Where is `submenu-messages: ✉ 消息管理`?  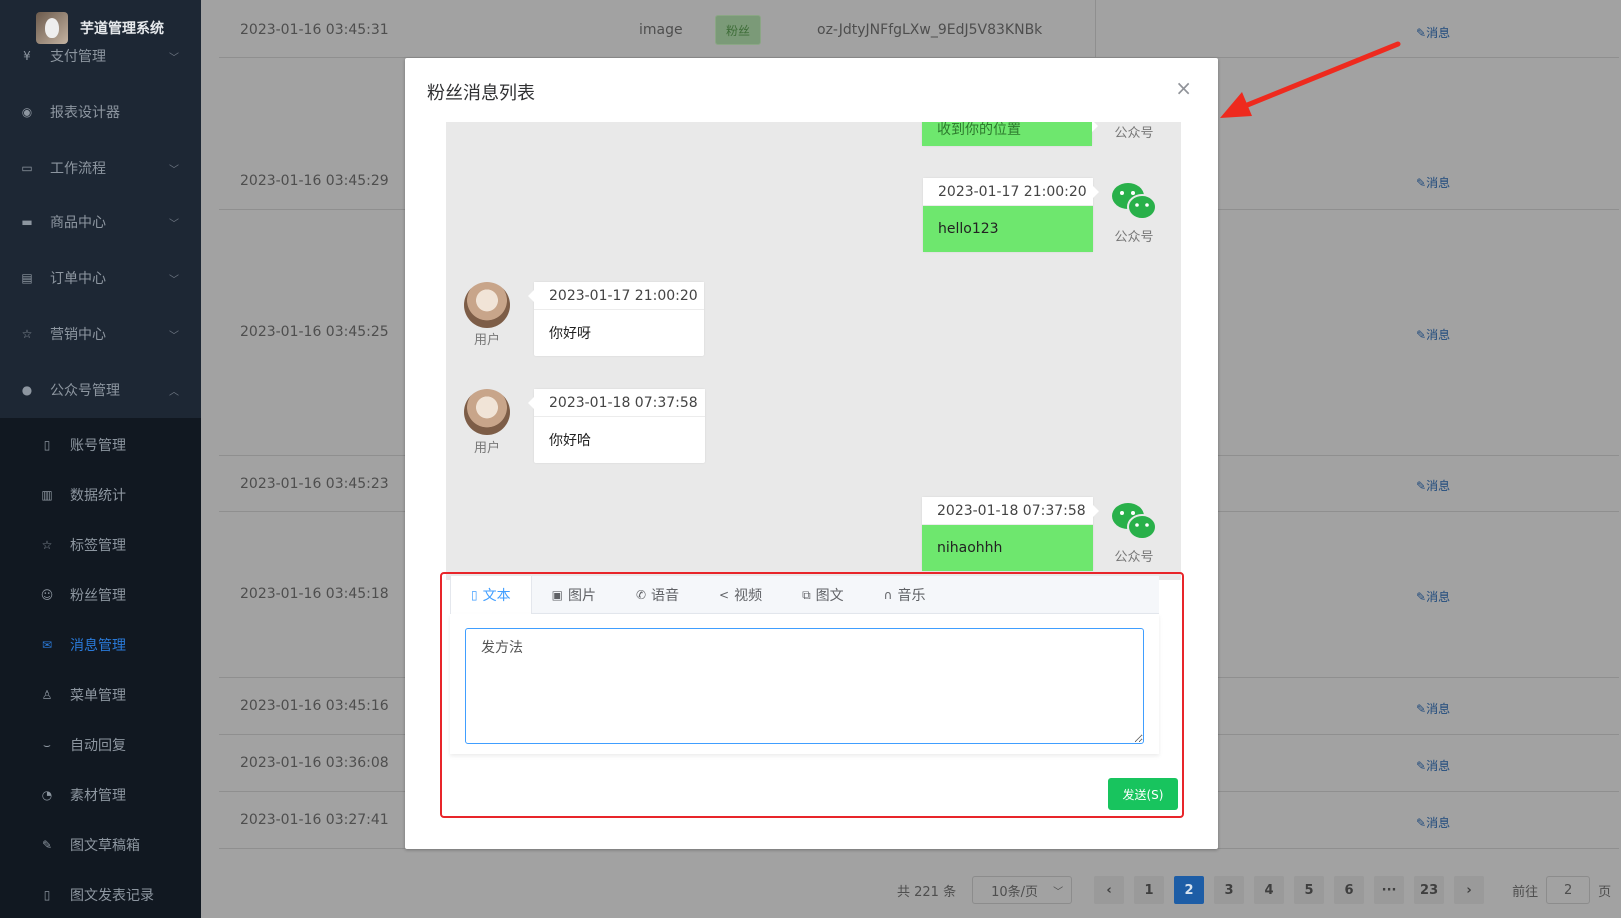 submenu-messages: ✉ 消息管理 is located at coordinates (100, 645).